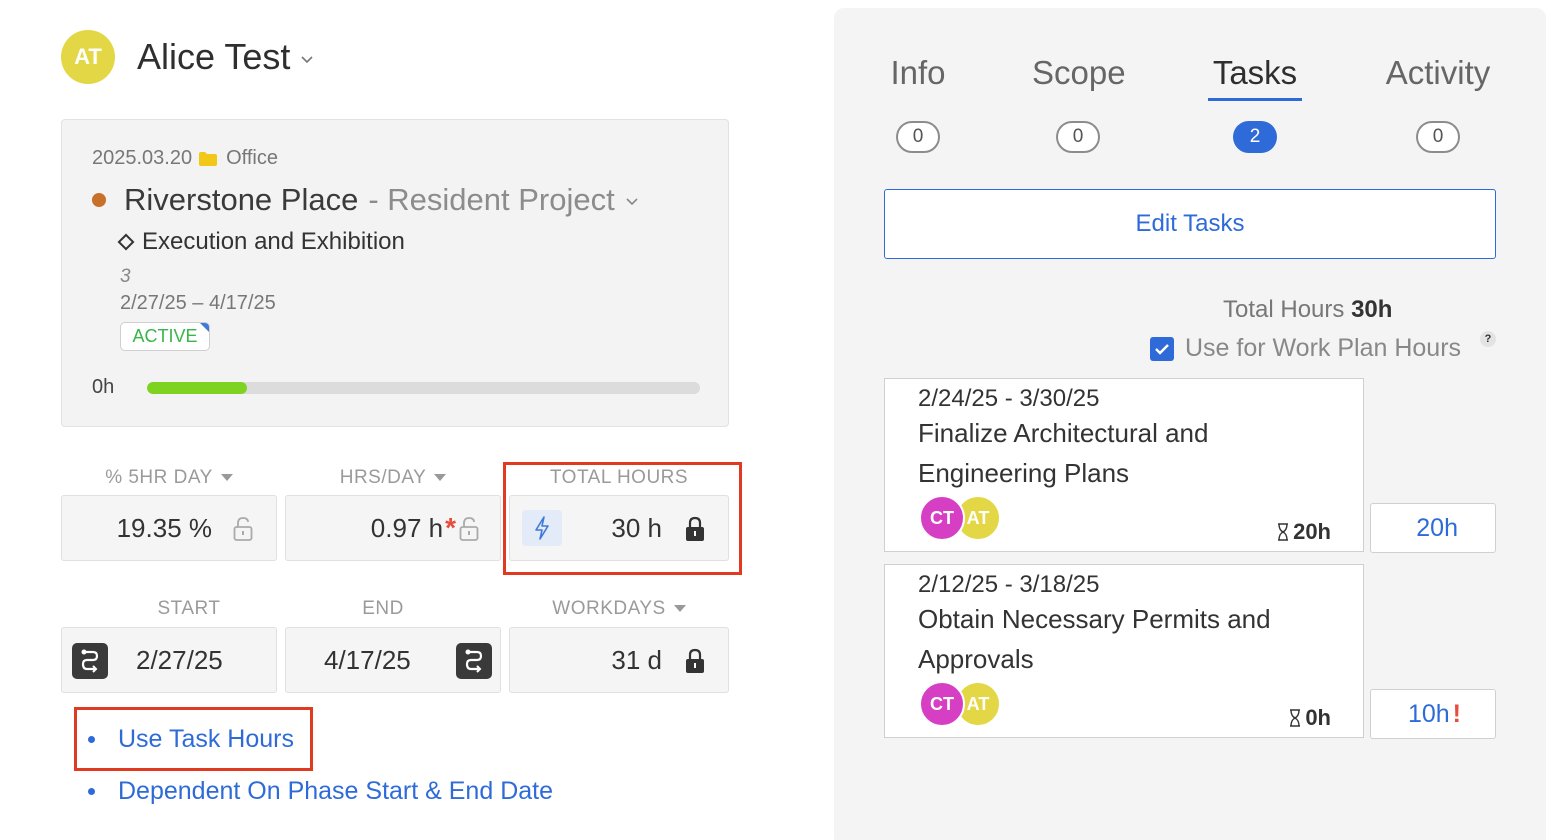 The image size is (1564, 840). Describe the element at coordinates (159, 477) in the screenshot. I see `pct-day-label-text: % 5HR DAY` at that location.